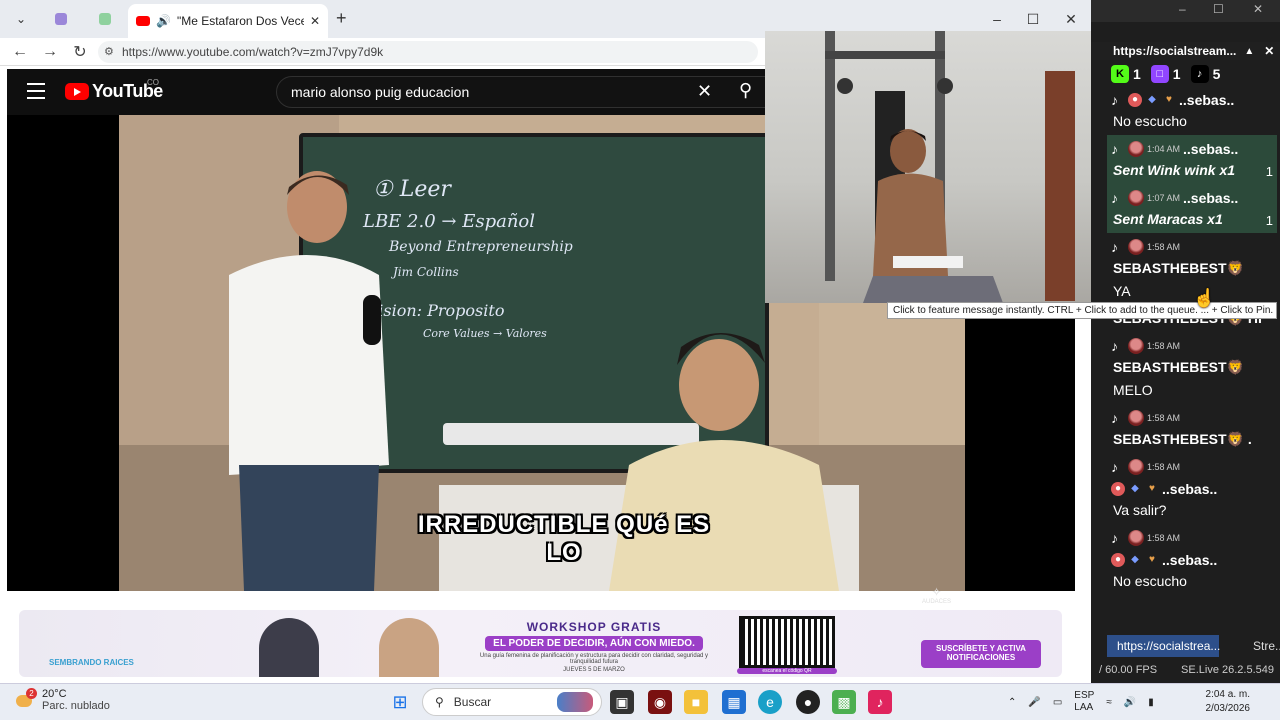 This screenshot has height=720, width=1280. I want to click on reload-button: ↻, so click(80, 52).